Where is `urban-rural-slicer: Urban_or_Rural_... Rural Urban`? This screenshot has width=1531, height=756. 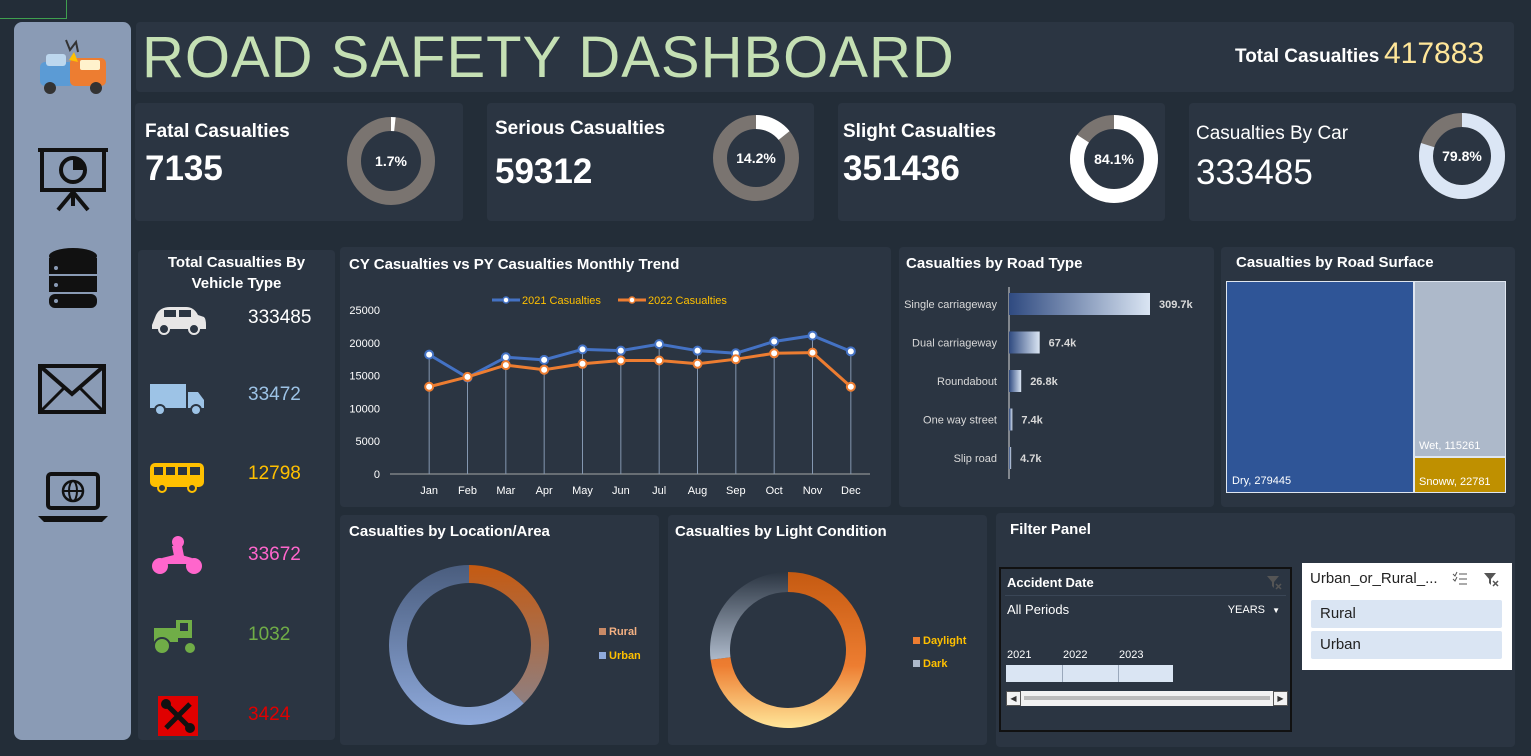
urban-rural-slicer: Urban_or_Rural_... Rural Urban is located at coordinates (1407, 616).